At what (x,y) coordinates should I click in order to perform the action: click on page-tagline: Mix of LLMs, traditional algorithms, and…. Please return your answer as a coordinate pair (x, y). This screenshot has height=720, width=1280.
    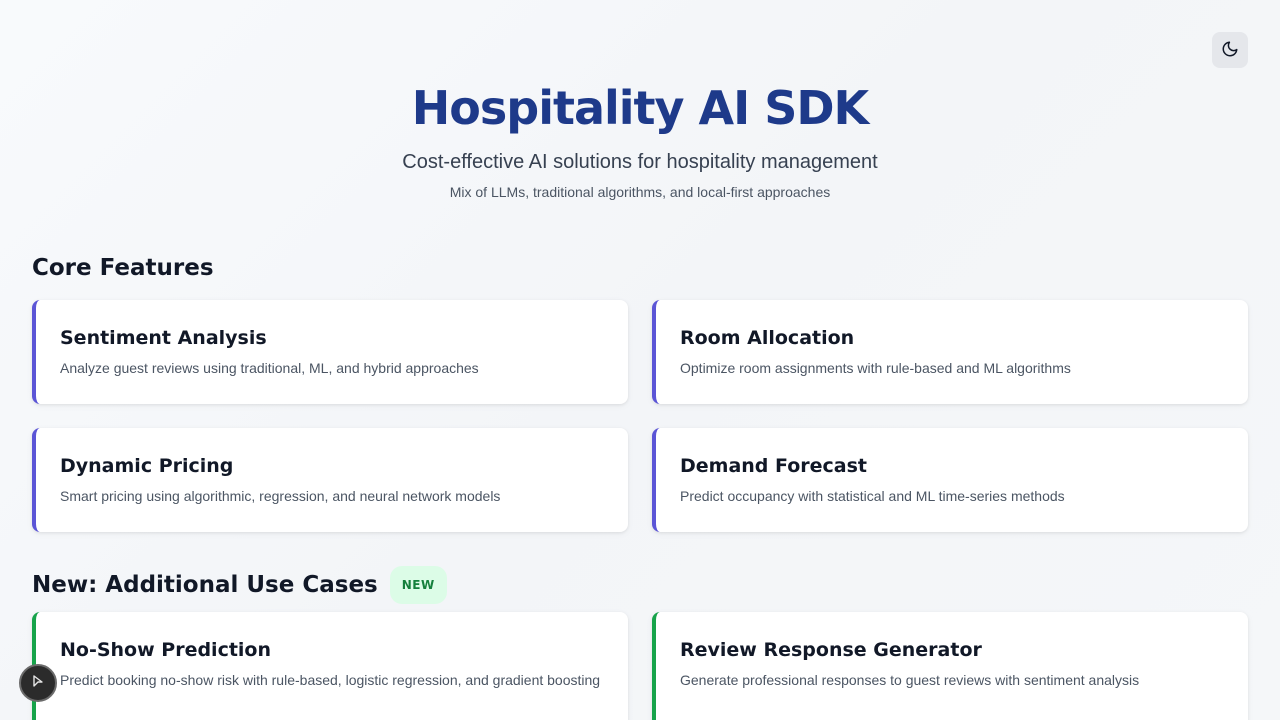
    Looking at the image, I should click on (640, 192).